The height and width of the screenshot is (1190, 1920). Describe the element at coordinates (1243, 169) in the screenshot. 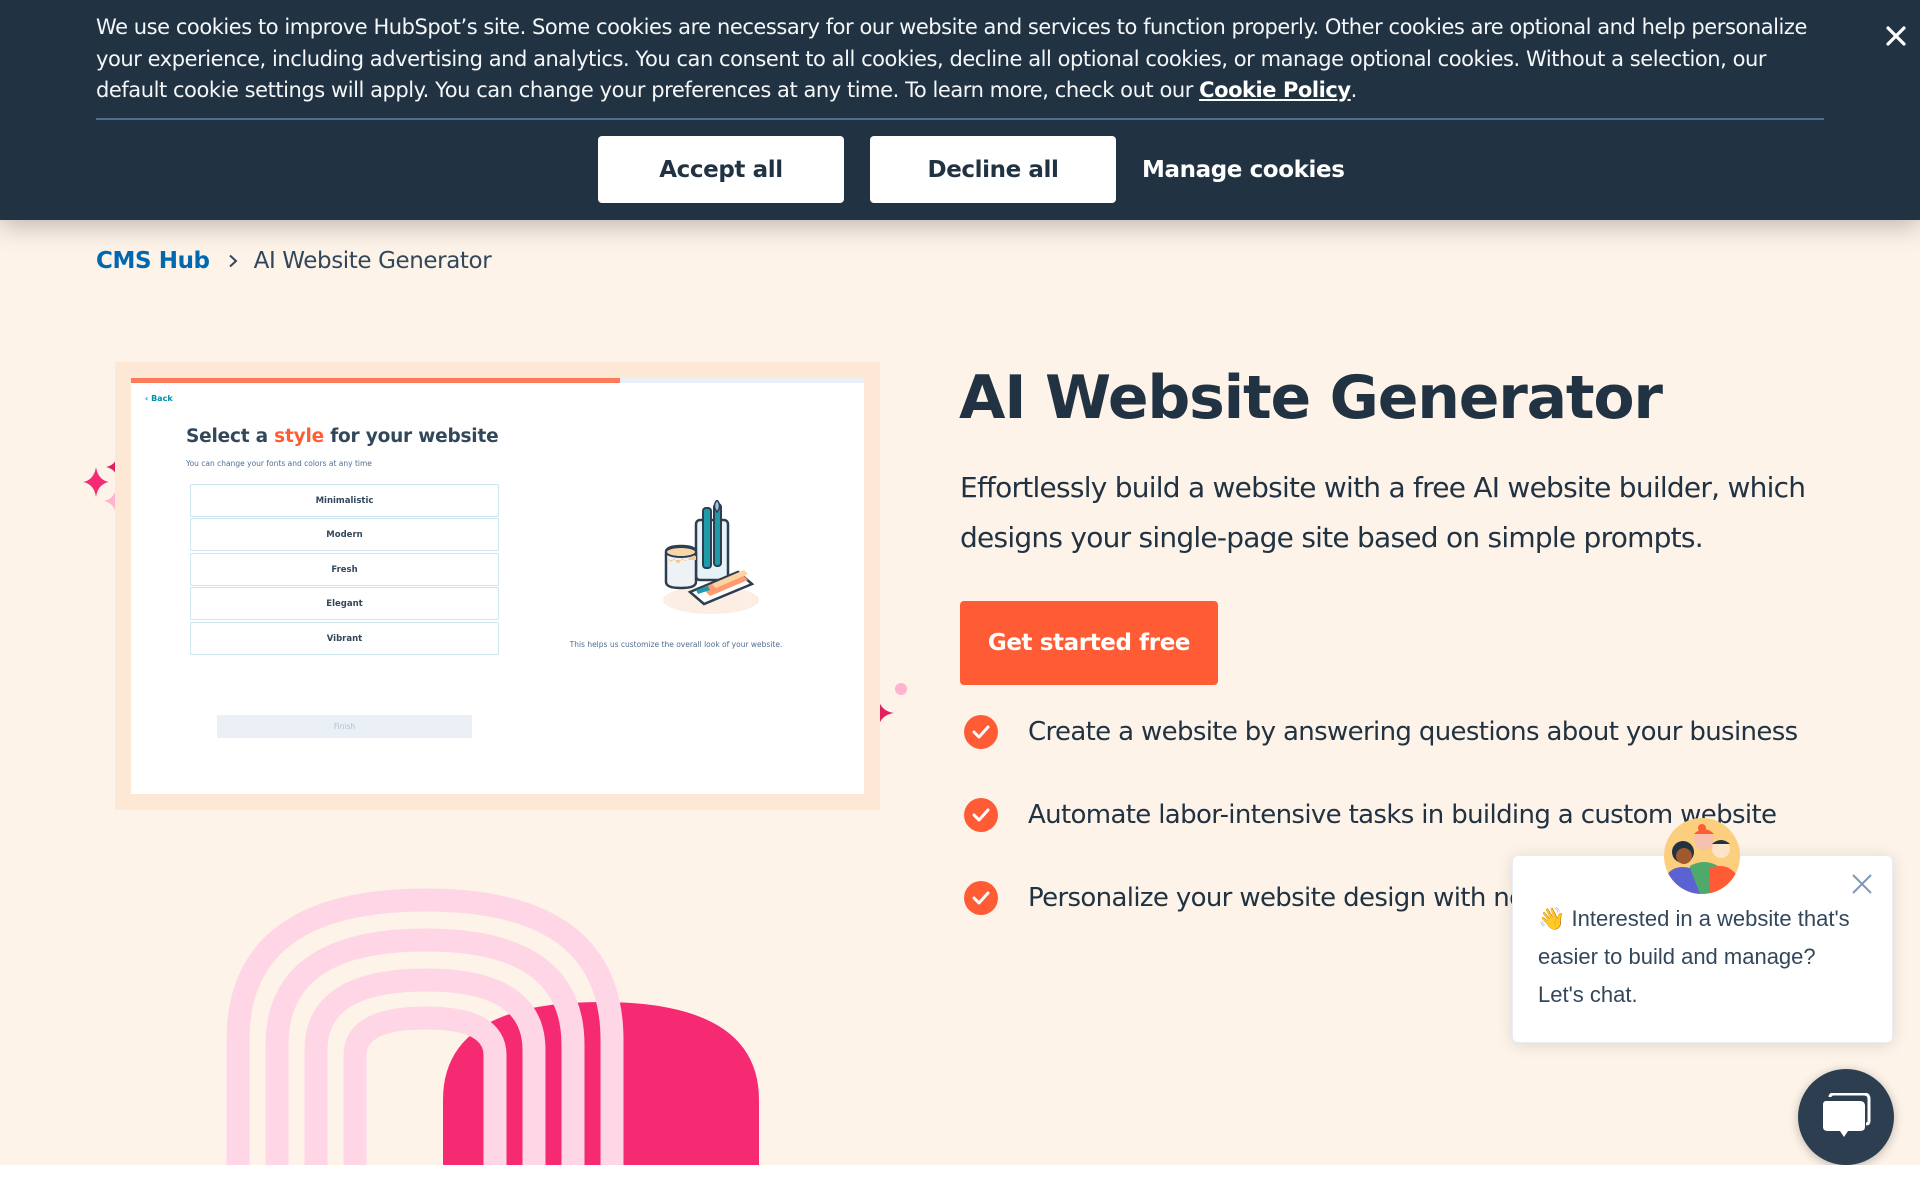

I see `manage-cookies-button: Manage cookies` at that location.